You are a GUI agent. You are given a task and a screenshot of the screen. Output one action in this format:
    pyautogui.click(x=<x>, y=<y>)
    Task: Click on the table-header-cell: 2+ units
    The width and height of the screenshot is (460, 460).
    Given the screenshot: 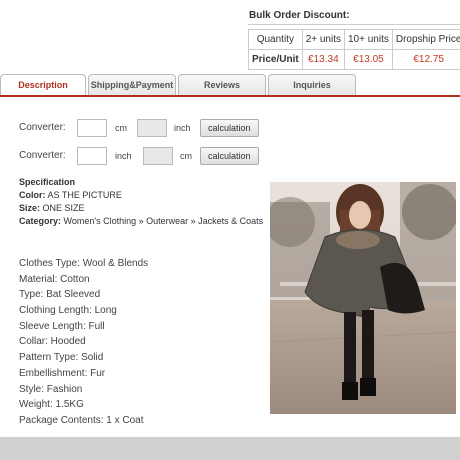 What is the action you would take?
    pyautogui.click(x=323, y=39)
    